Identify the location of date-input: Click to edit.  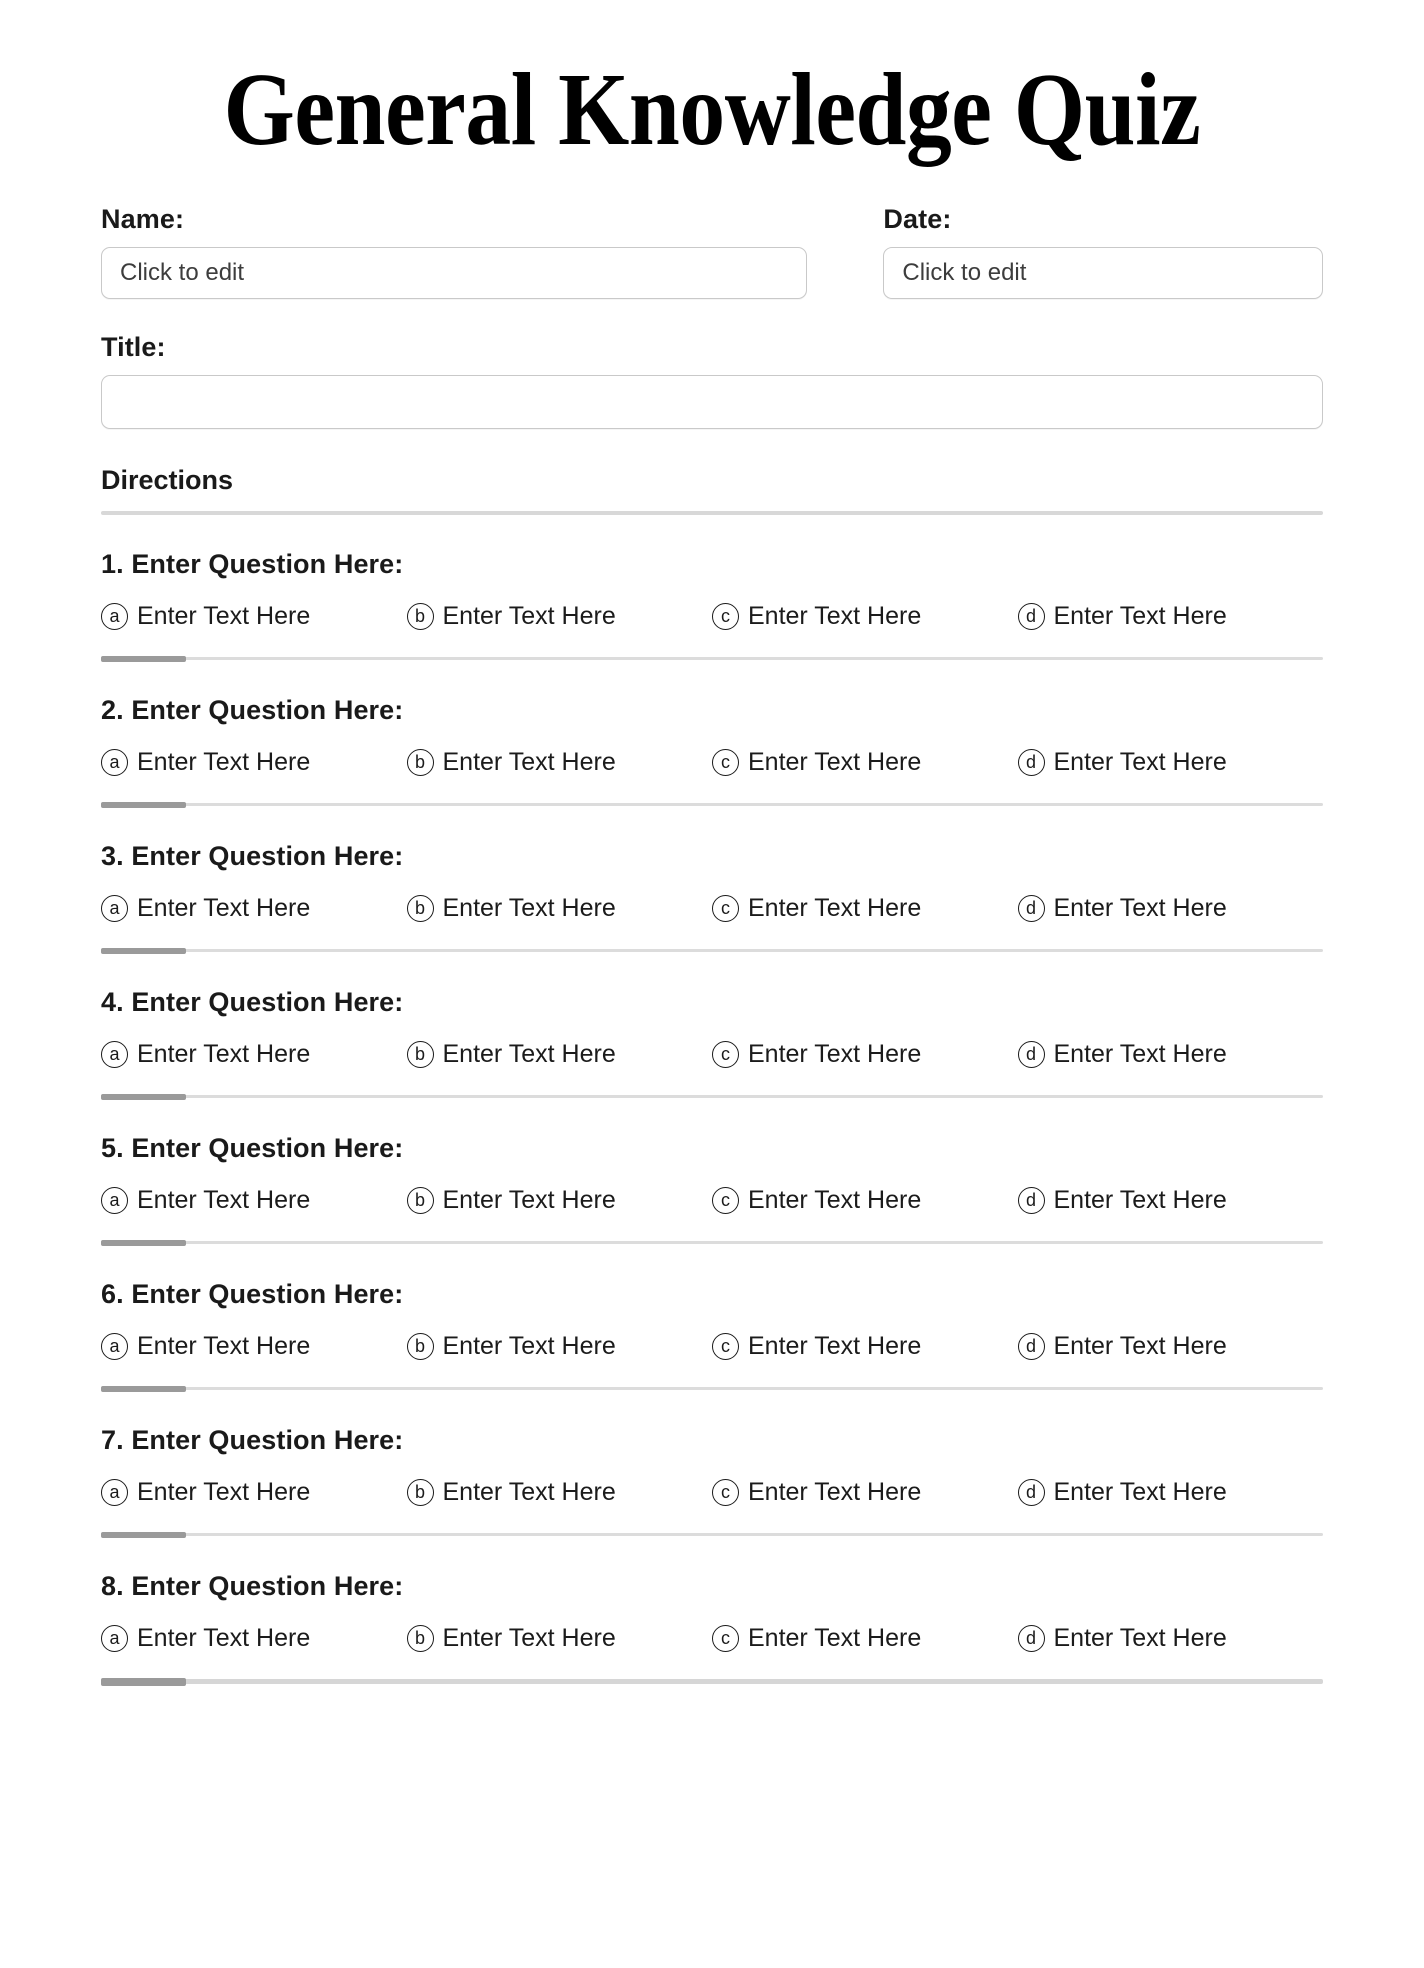
(1103, 273).